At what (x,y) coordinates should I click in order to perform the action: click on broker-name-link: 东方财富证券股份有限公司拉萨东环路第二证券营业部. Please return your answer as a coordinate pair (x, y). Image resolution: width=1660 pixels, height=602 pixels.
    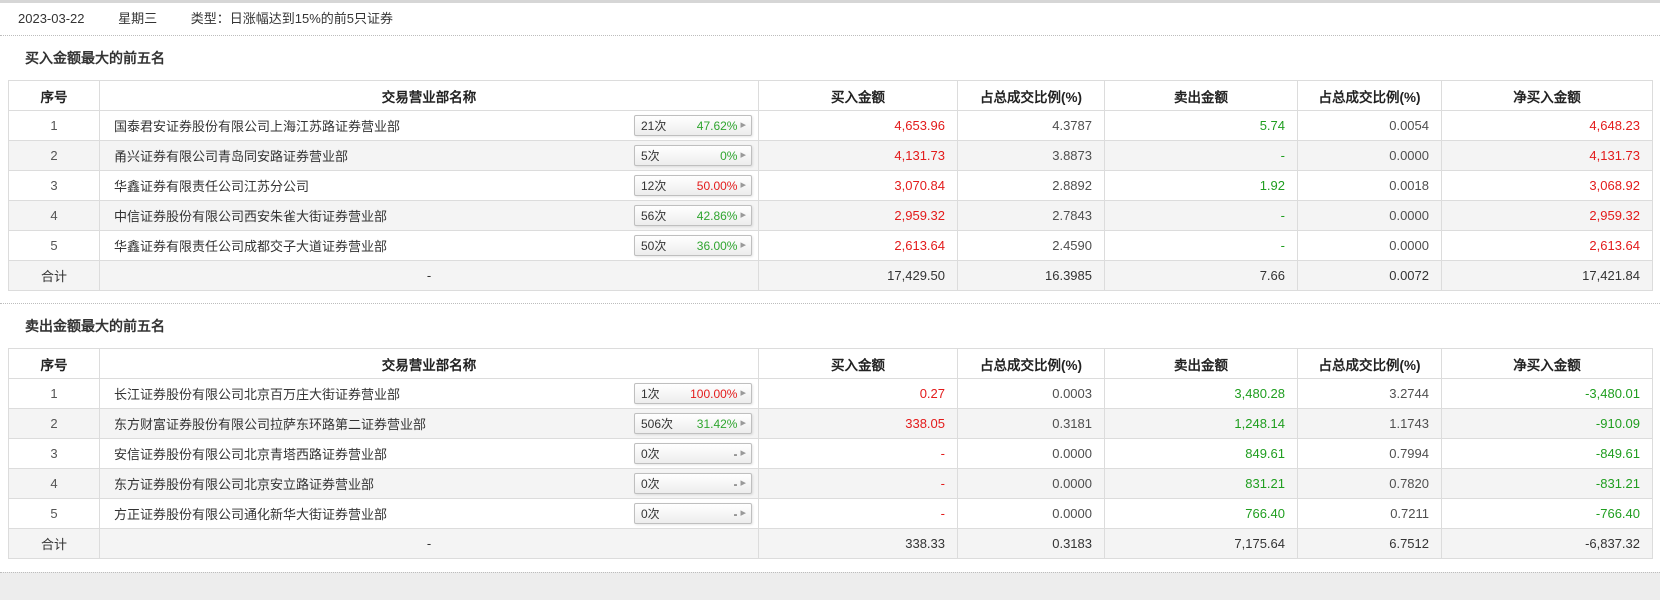
    Looking at the image, I should click on (270, 423).